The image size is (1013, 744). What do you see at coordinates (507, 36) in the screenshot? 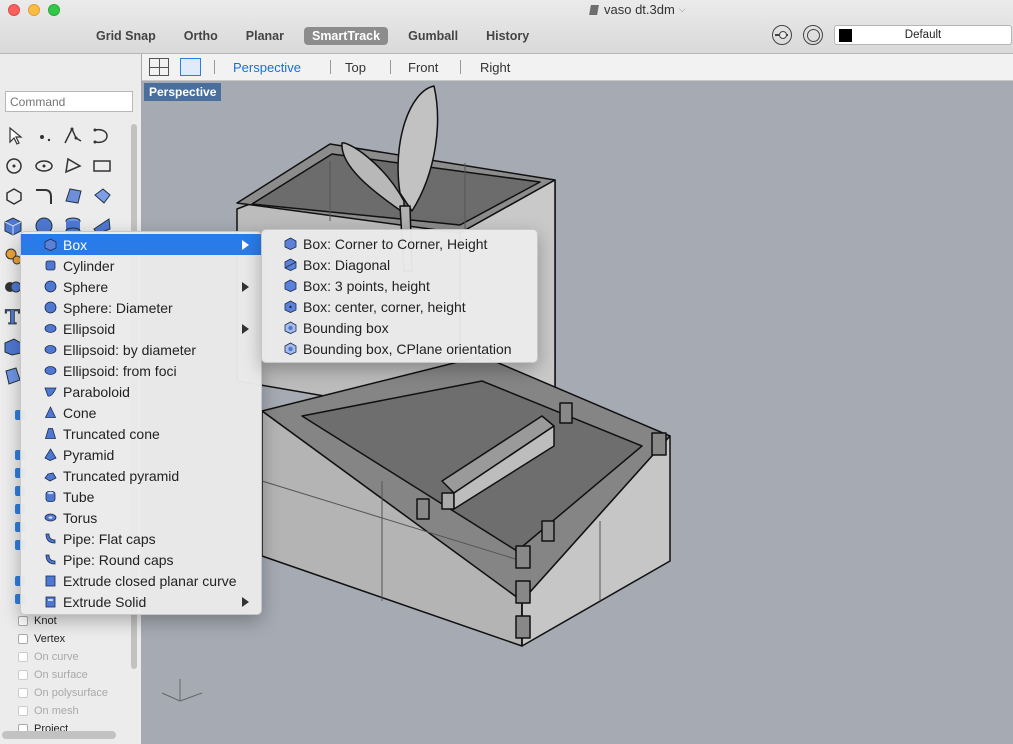
I see `mode-history: History` at bounding box center [507, 36].